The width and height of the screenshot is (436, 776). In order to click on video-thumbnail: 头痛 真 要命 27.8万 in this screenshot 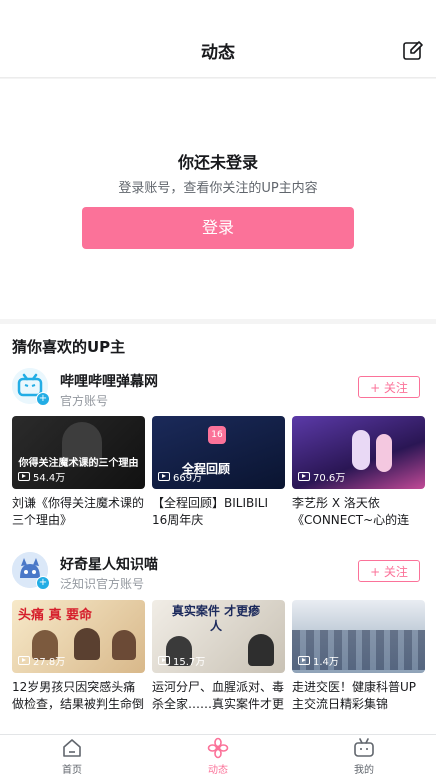, I will do `click(78, 636)`.